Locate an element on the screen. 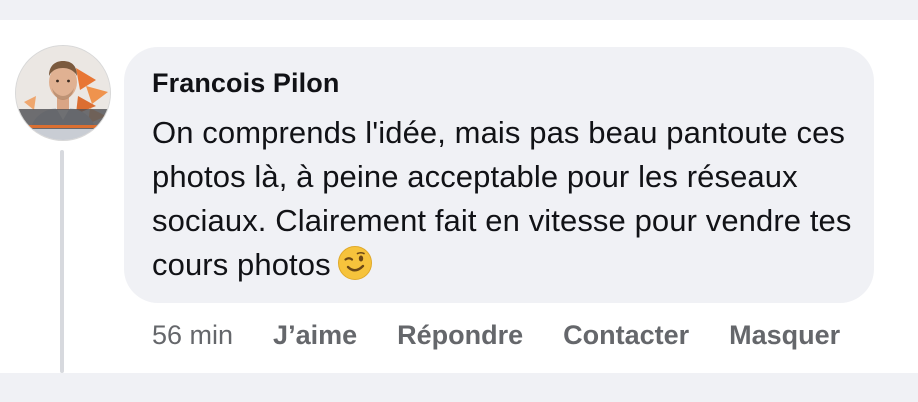 The image size is (918, 402). contact-button: Contacter is located at coordinates (626, 335).